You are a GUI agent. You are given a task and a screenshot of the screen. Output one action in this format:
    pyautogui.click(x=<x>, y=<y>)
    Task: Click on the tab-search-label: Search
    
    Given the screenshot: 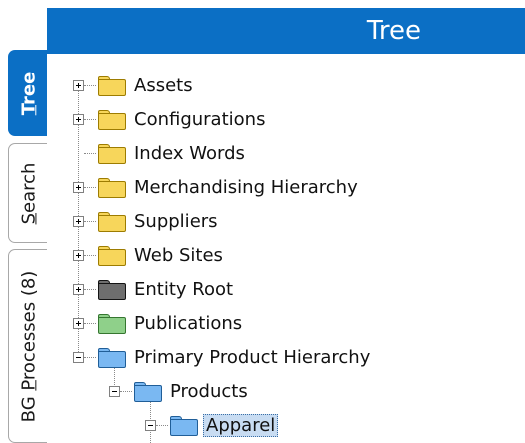 What is the action you would take?
    pyautogui.click(x=29, y=193)
    